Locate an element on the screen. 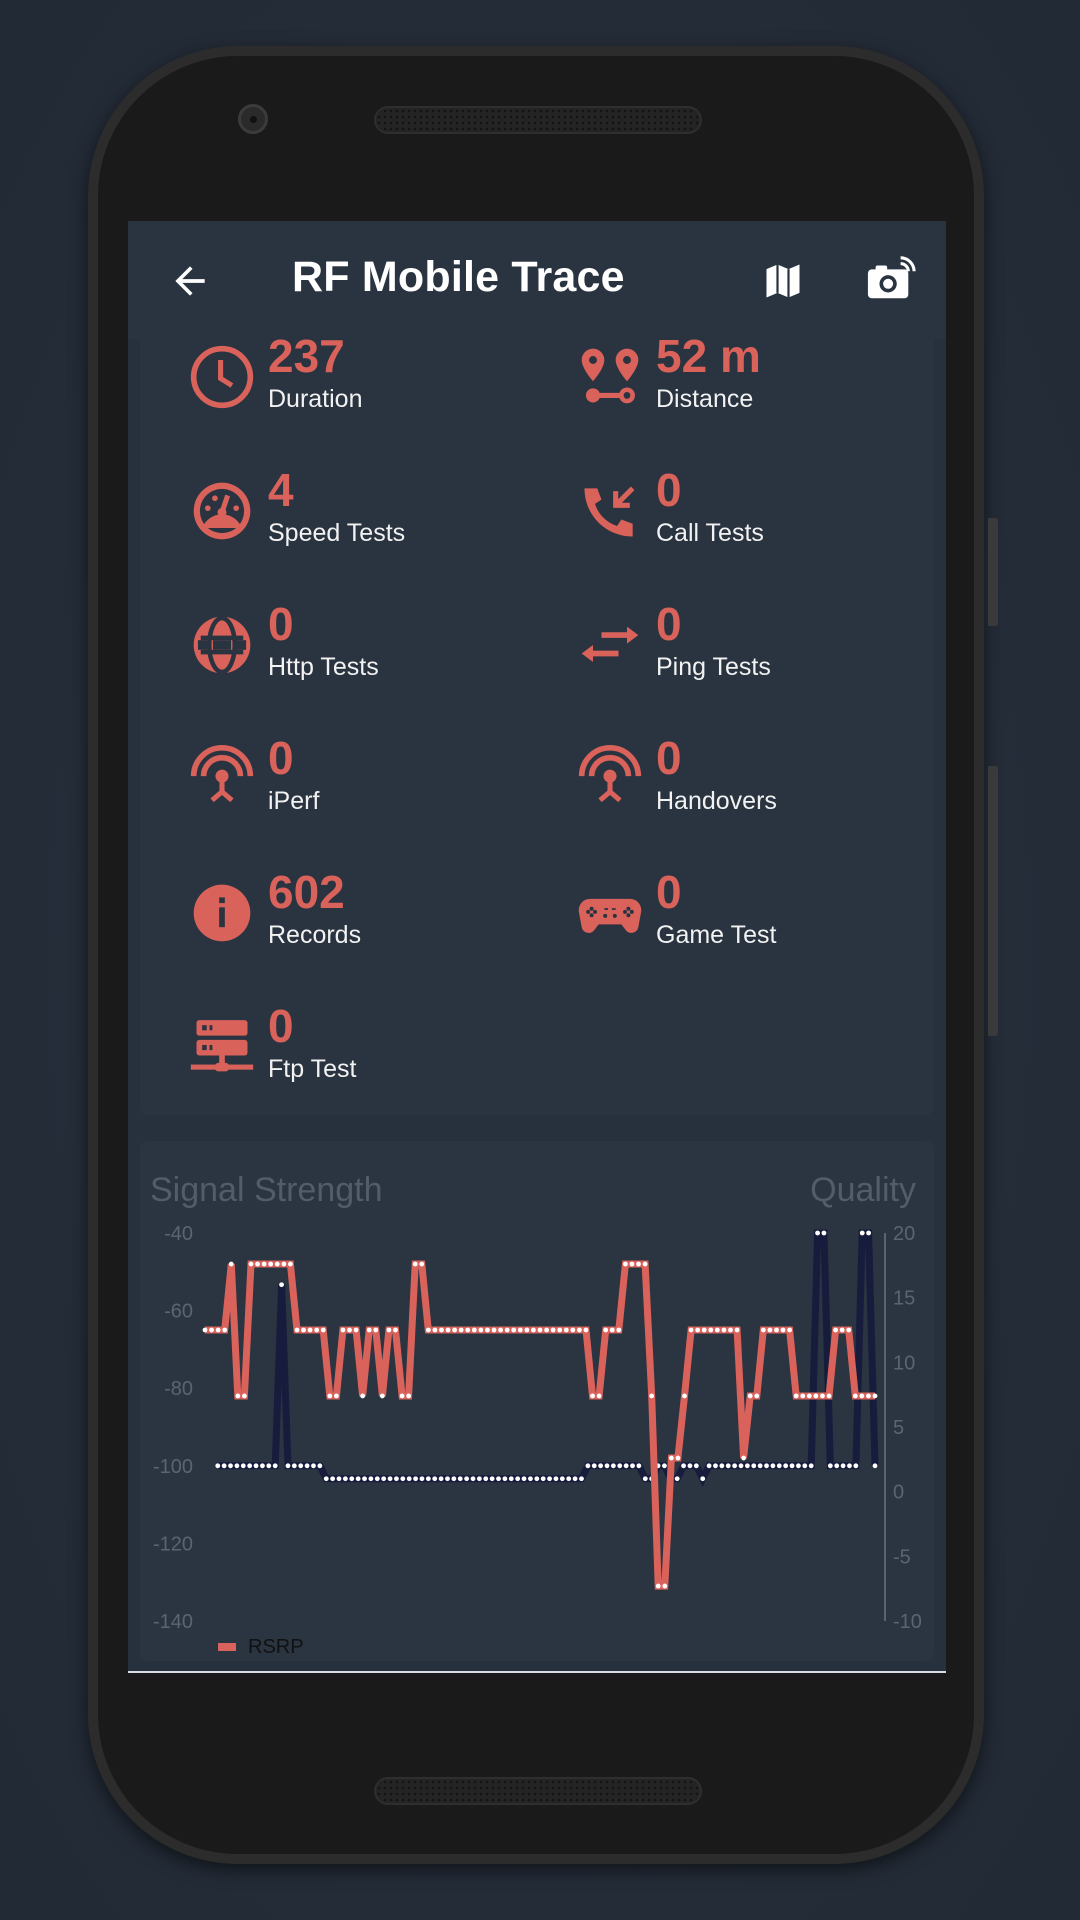 This screenshot has width=1080, height=1920. stat-label: Ftp Test is located at coordinates (312, 1069).